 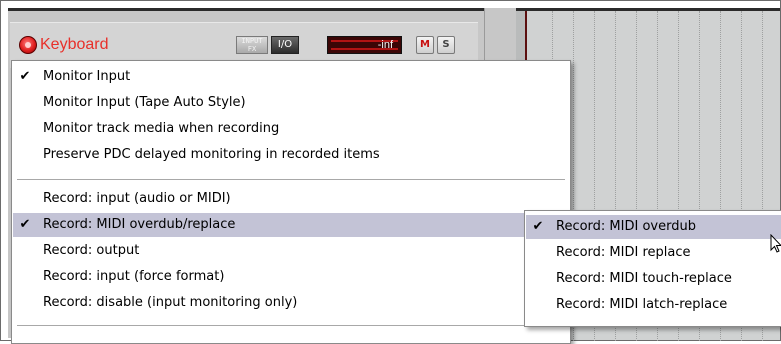 What do you see at coordinates (252, 45) in the screenshot?
I see `input-fx-button: INPUT FX` at bounding box center [252, 45].